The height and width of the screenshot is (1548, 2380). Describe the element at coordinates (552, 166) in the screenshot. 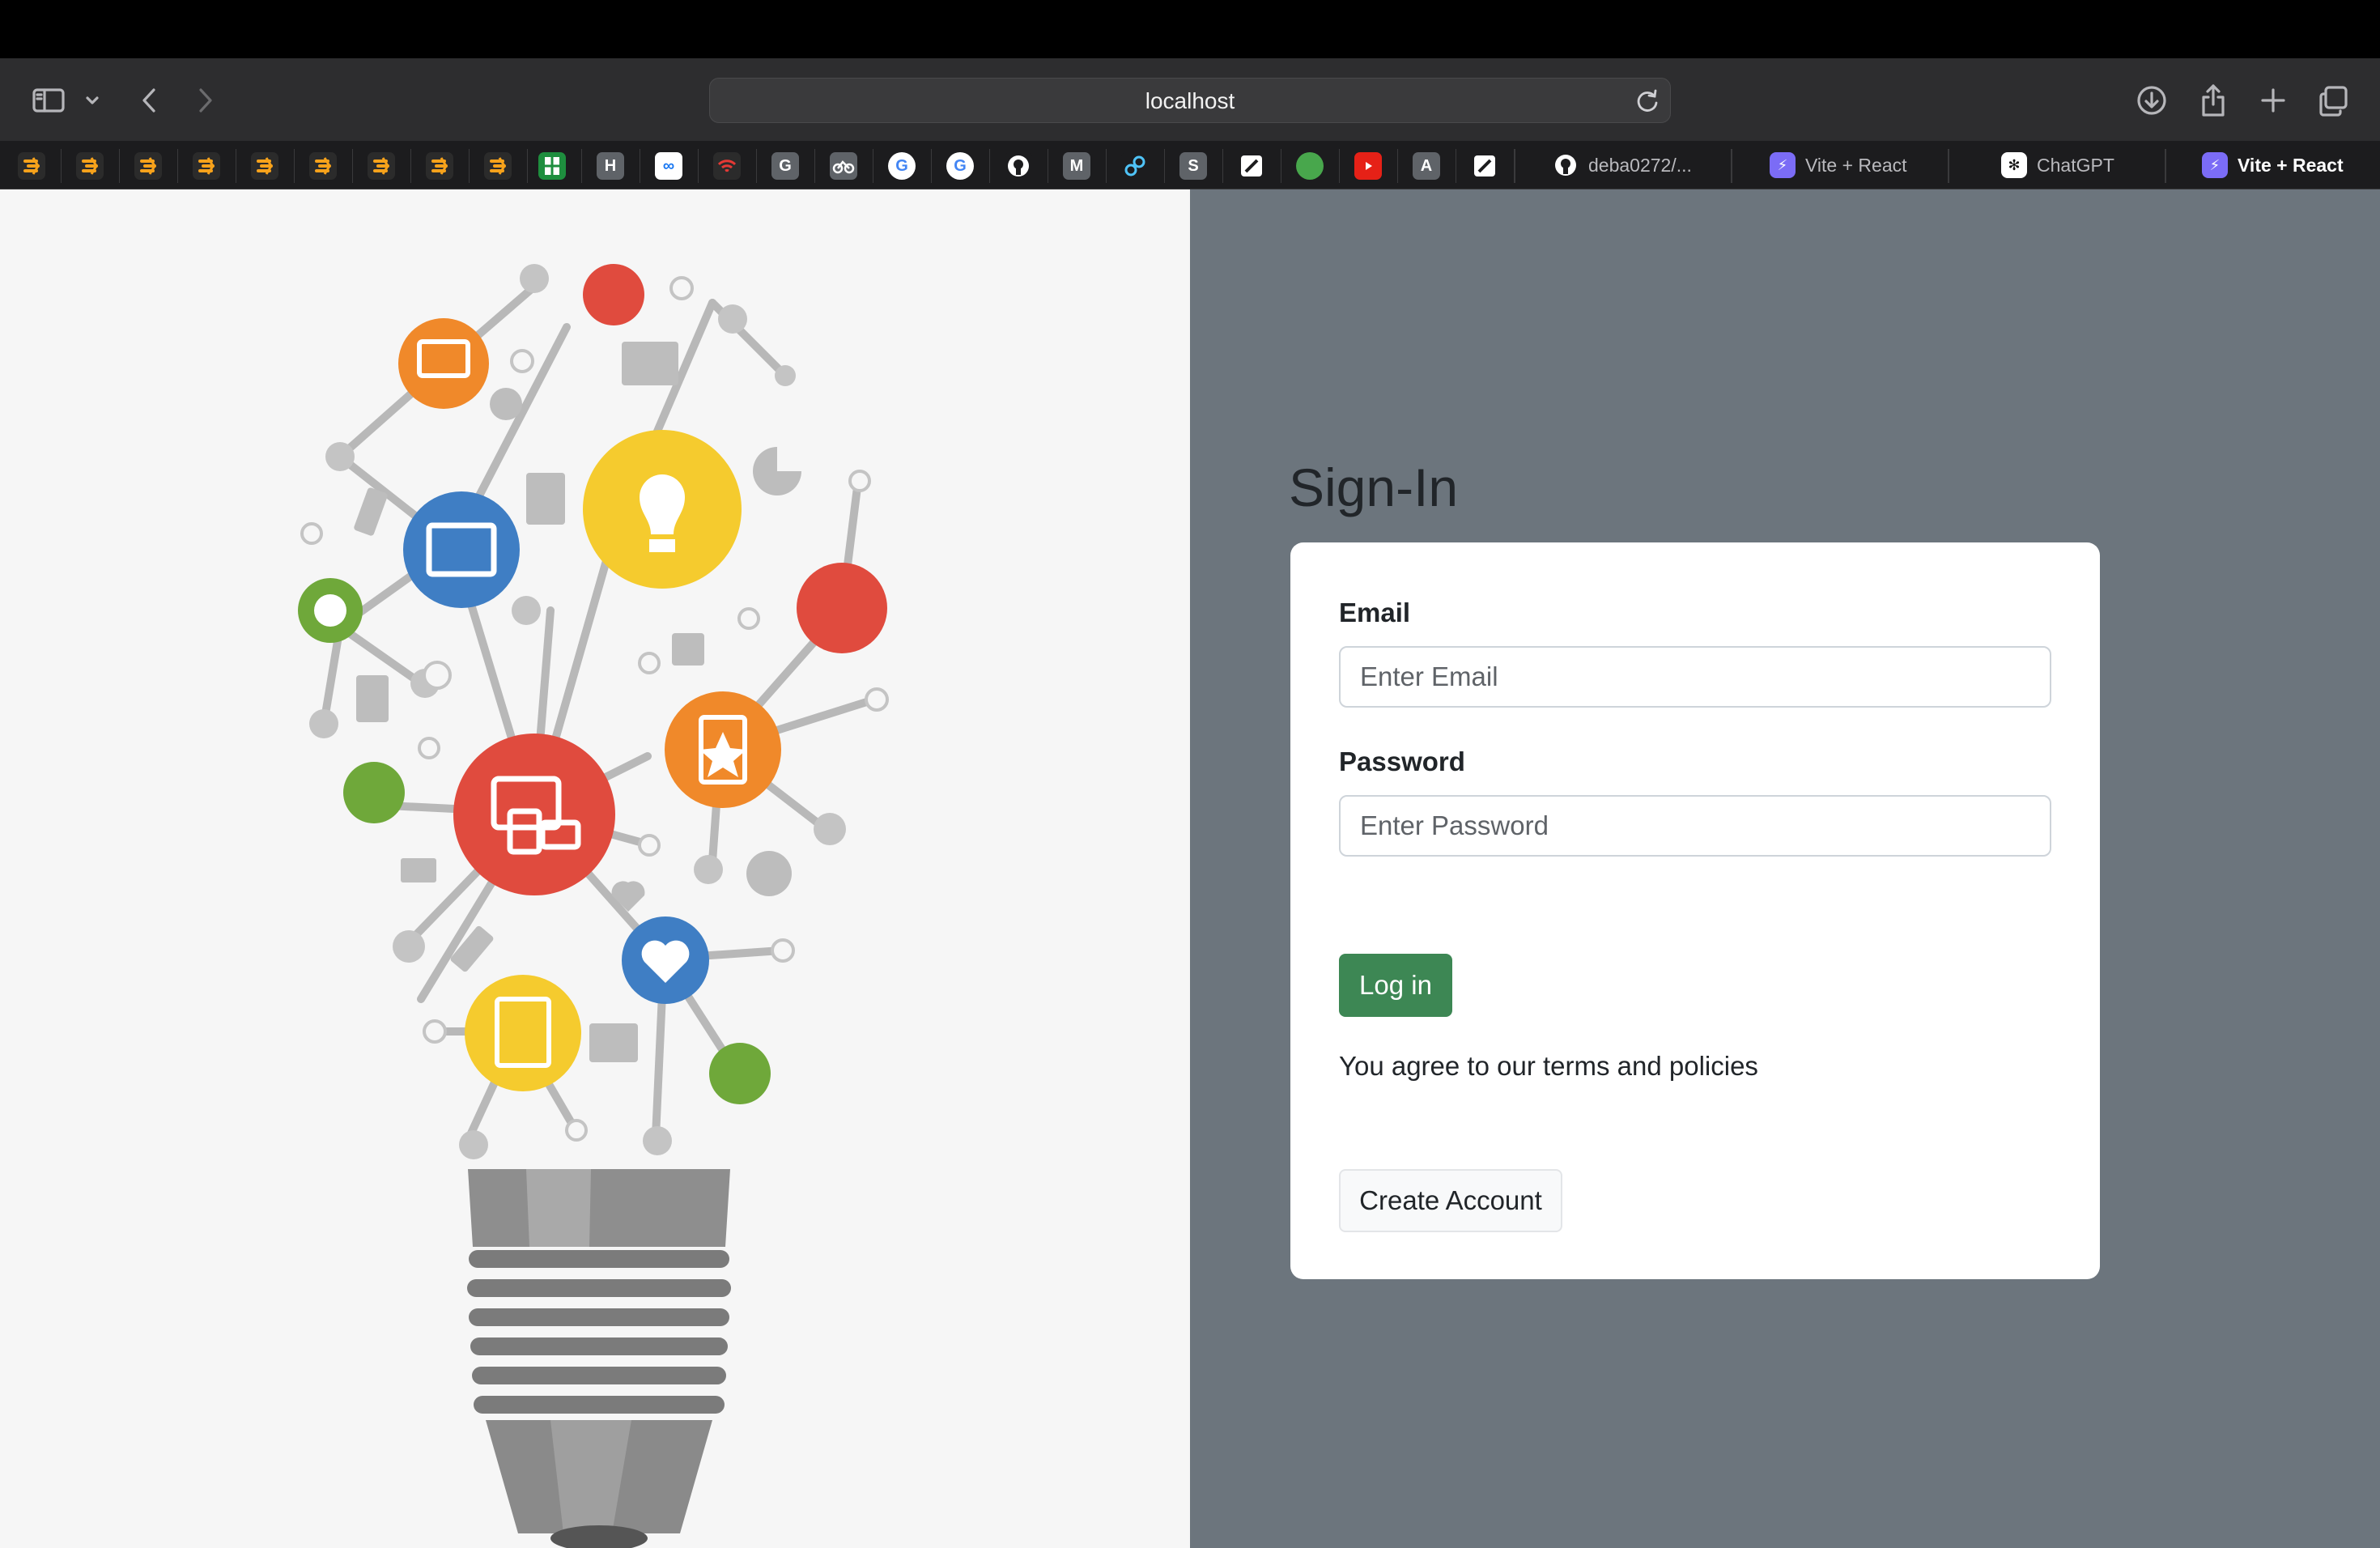

I see `sheets-icon` at that location.